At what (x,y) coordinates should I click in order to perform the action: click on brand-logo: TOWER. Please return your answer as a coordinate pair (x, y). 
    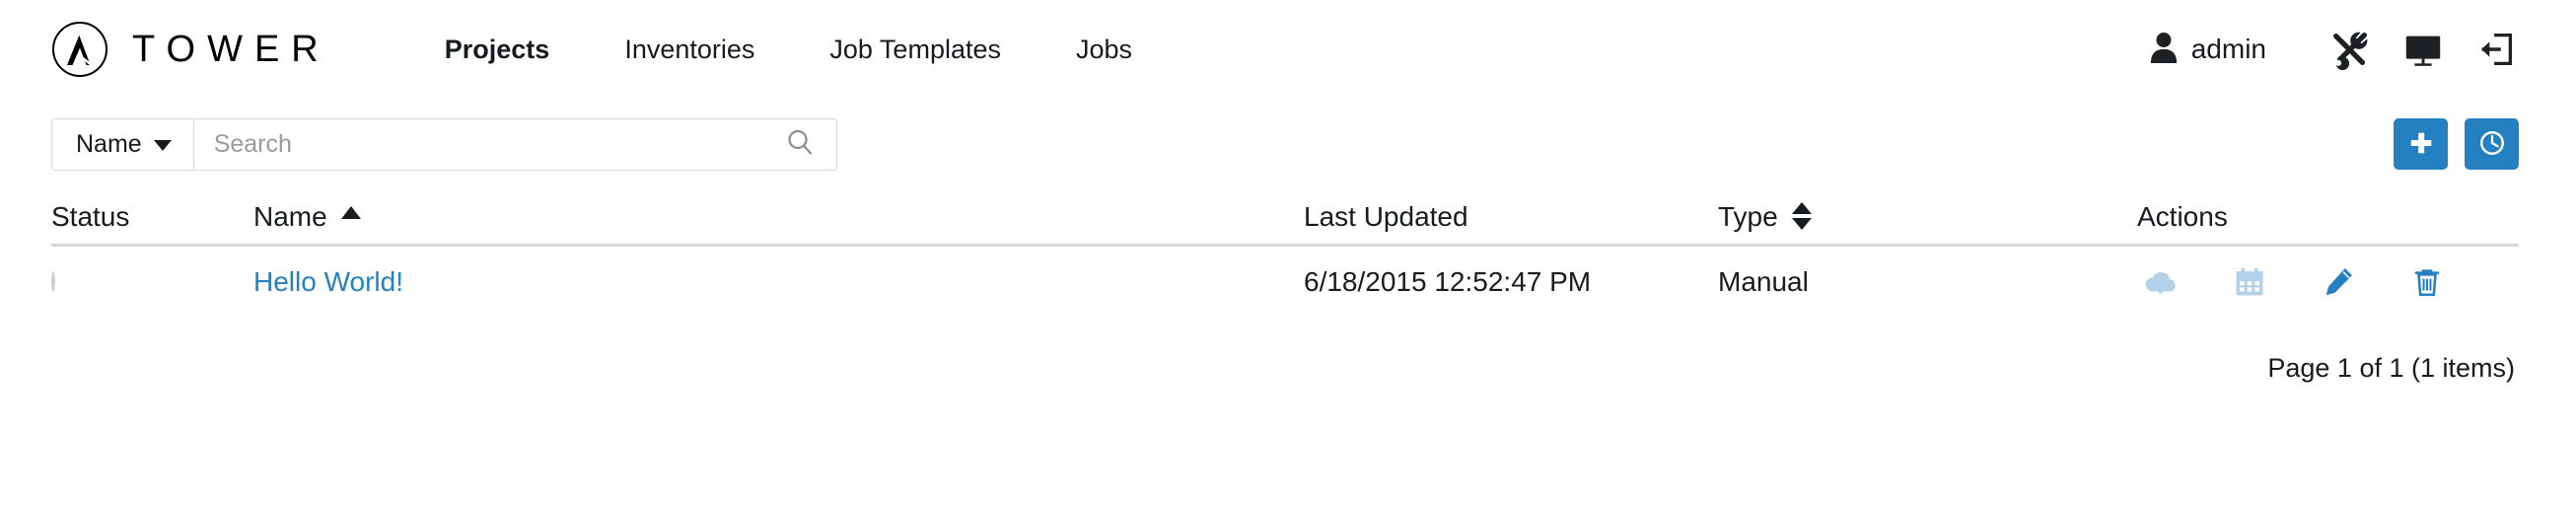
    Looking at the image, I should click on (191, 49).